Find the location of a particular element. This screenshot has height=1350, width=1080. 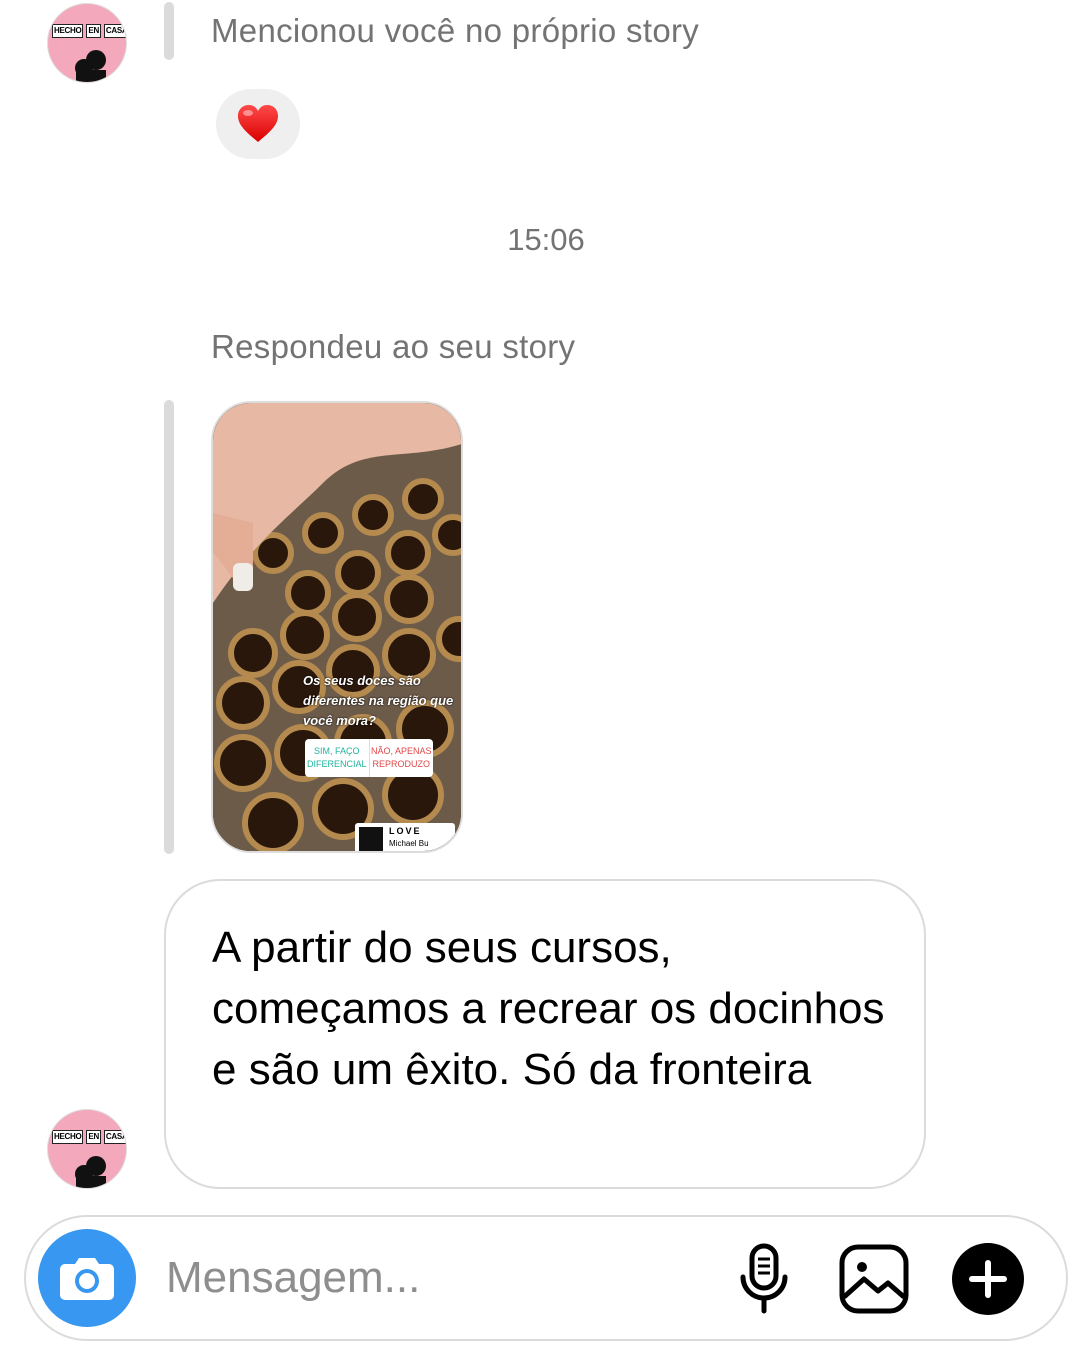

camera-button is located at coordinates (87, 1278).